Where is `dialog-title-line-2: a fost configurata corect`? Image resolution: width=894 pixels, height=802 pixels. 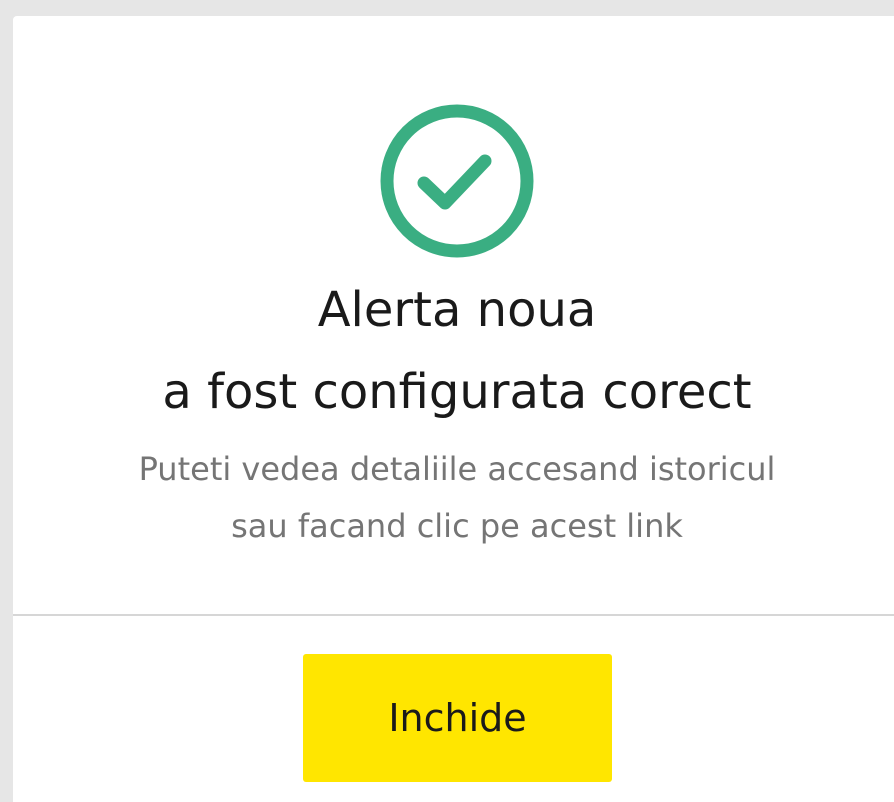 dialog-title-line-2: a fost configurata corect is located at coordinates (457, 392).